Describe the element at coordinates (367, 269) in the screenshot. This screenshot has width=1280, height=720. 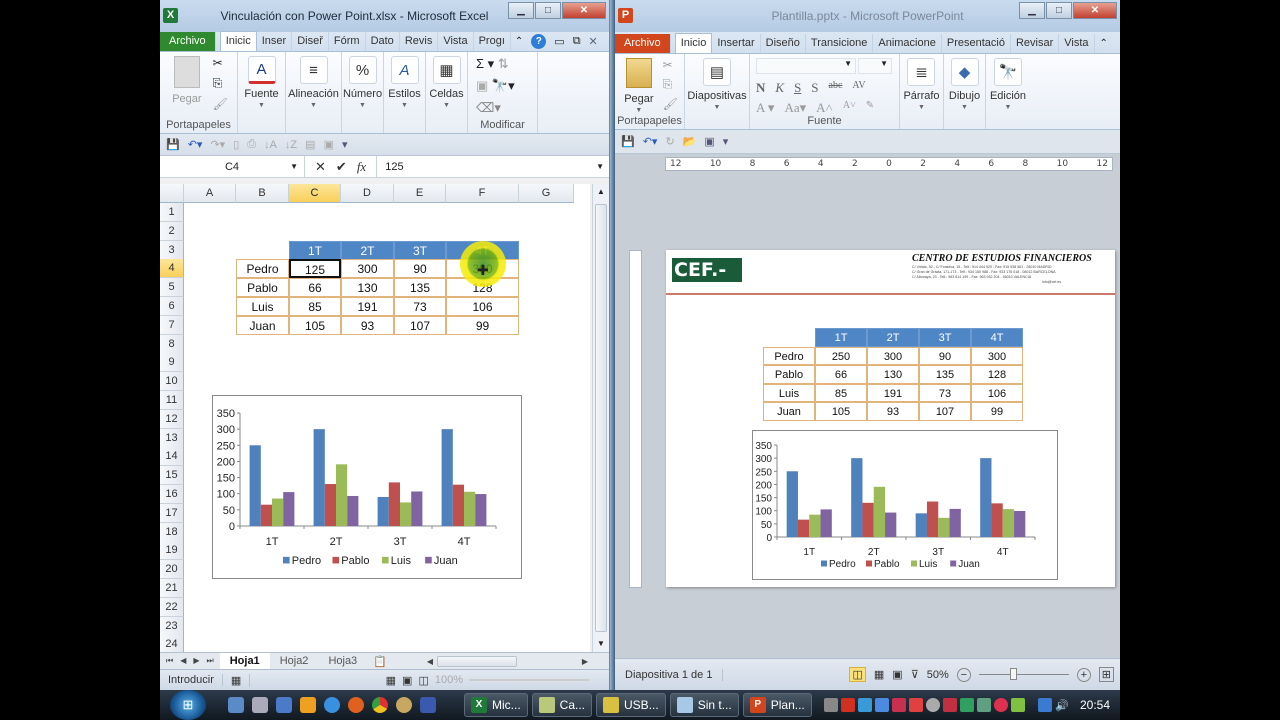
I see `table-cell: 300` at that location.